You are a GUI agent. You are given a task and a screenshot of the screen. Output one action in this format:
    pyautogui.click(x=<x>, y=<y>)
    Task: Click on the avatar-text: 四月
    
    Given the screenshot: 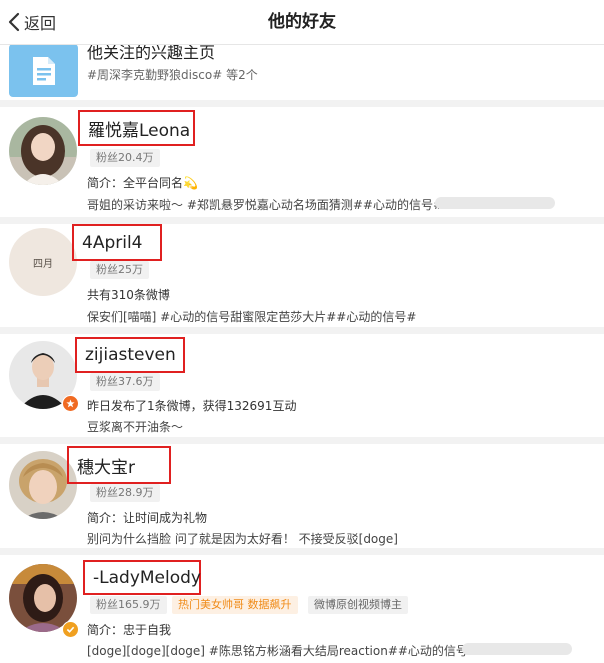 What is the action you would take?
    pyautogui.click(x=43, y=264)
    